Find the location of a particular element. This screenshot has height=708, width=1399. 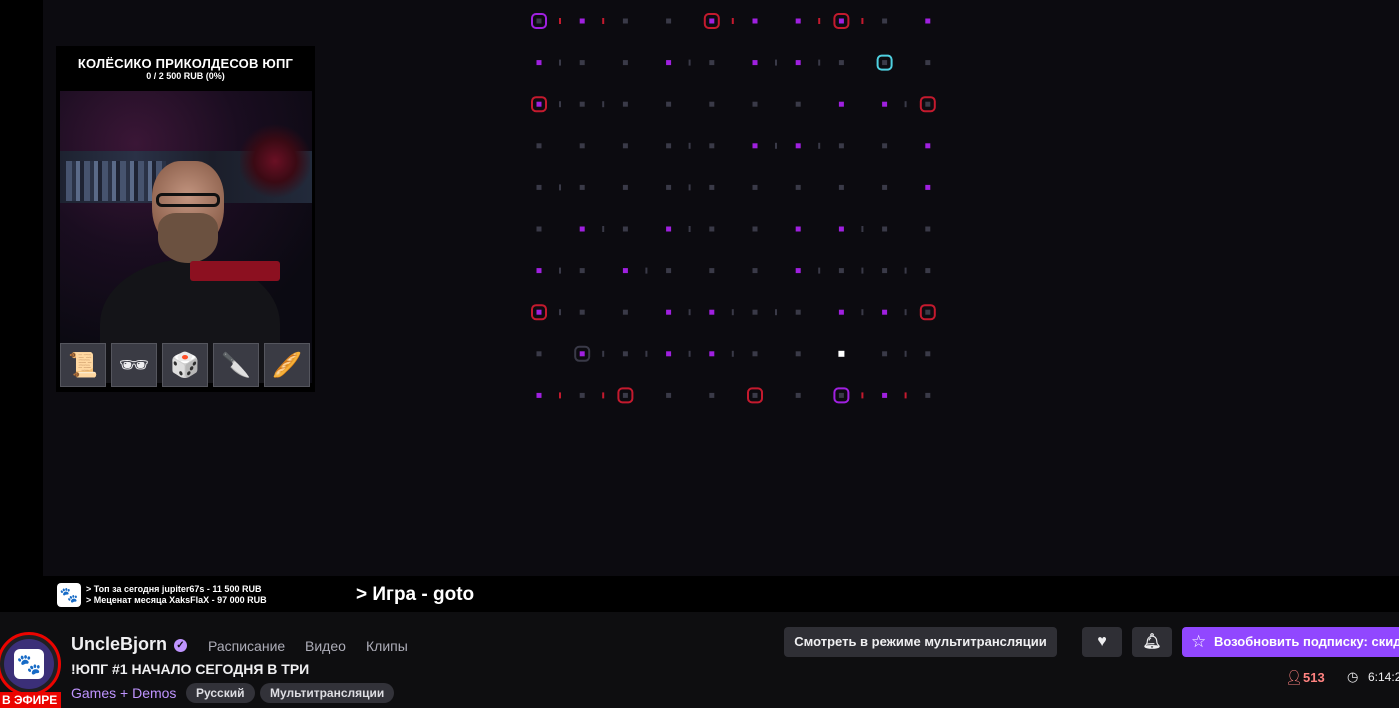

paw-logo-icon: 🐾 is located at coordinates (69, 595).